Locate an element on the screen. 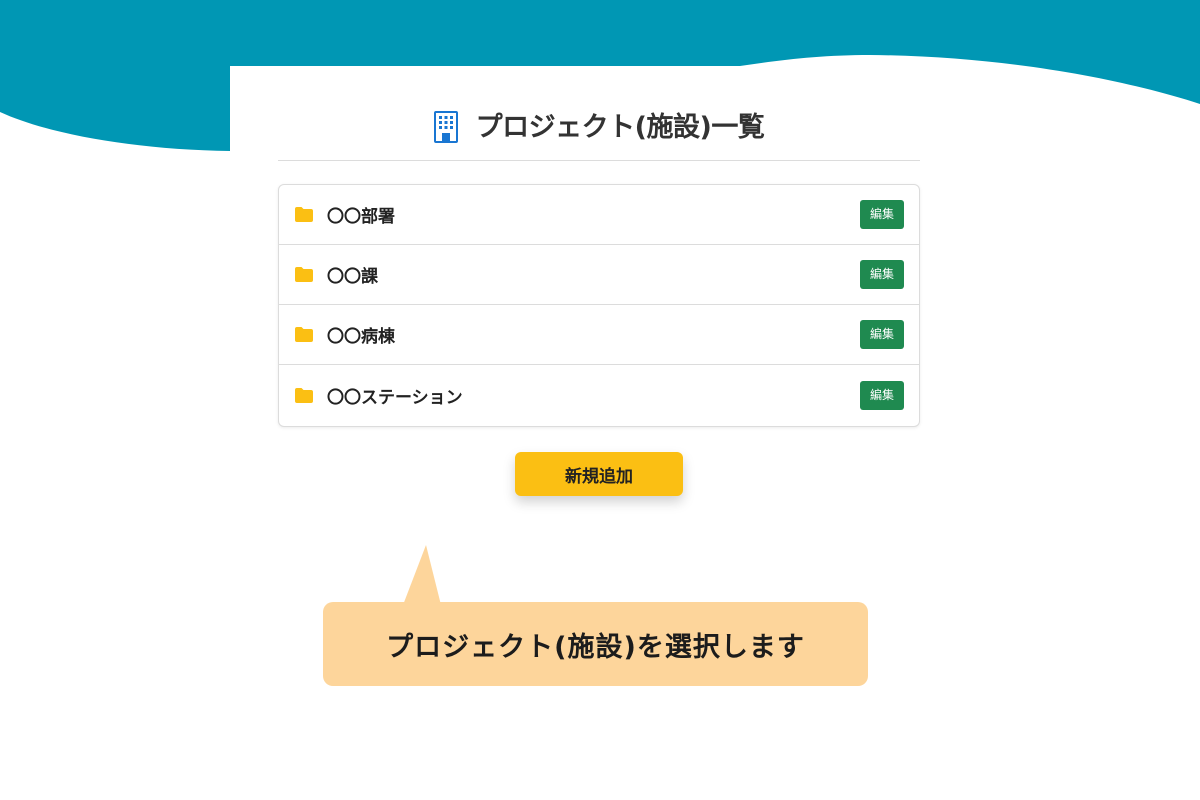 The width and height of the screenshot is (1200, 800). building-icon is located at coordinates (445, 128).